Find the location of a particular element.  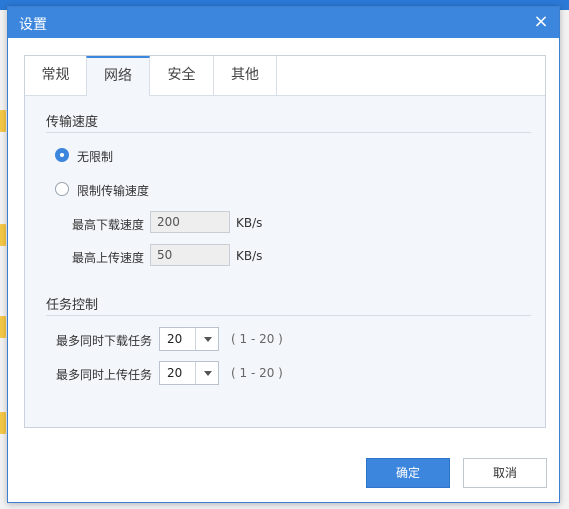

radio-unlimited is located at coordinates (62, 155).